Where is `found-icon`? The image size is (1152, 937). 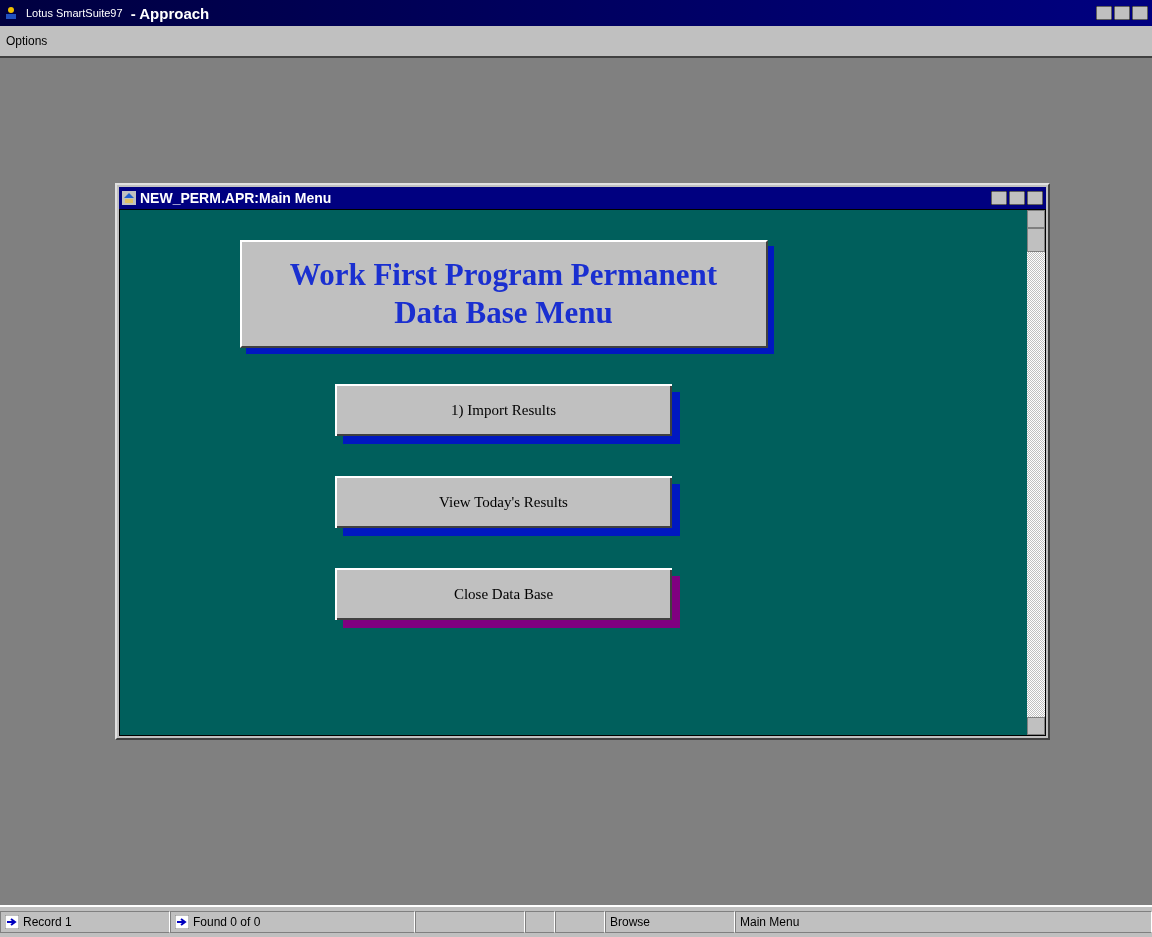 found-icon is located at coordinates (182, 922).